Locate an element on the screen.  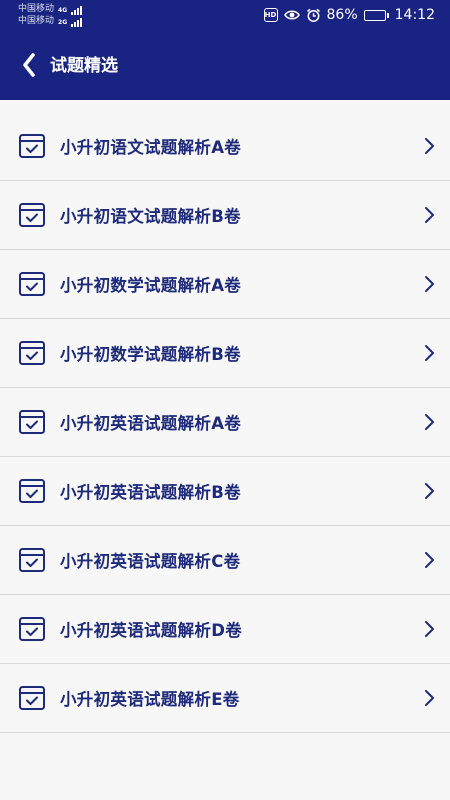
eye-icon is located at coordinates (291, 15).